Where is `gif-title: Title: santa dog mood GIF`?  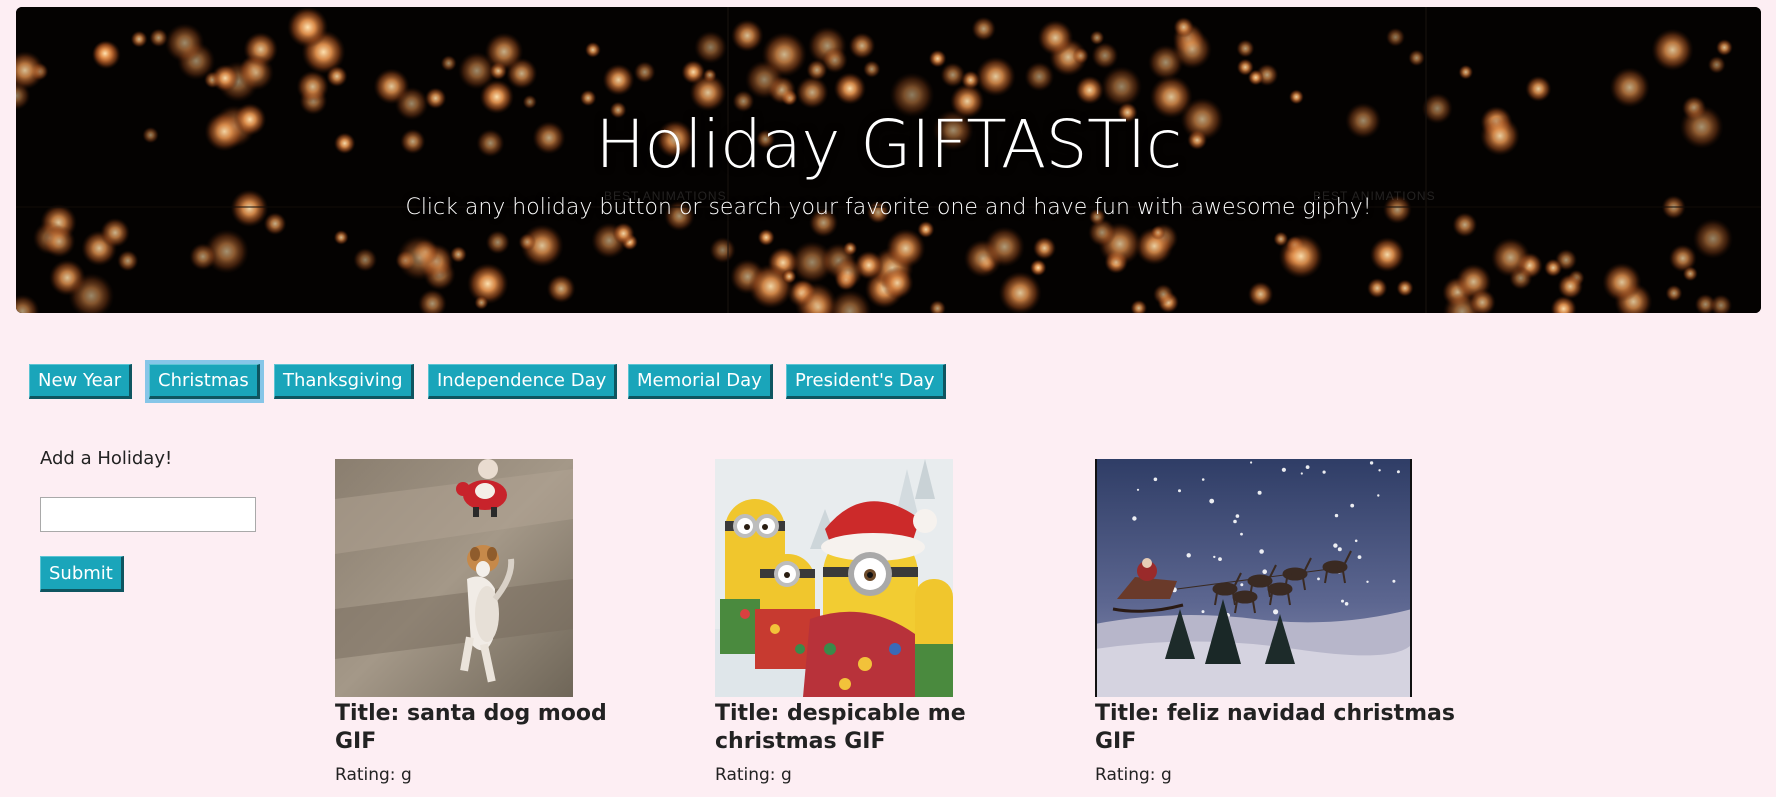
gif-title: Title: santa dog mood GIF is located at coordinates (471, 727).